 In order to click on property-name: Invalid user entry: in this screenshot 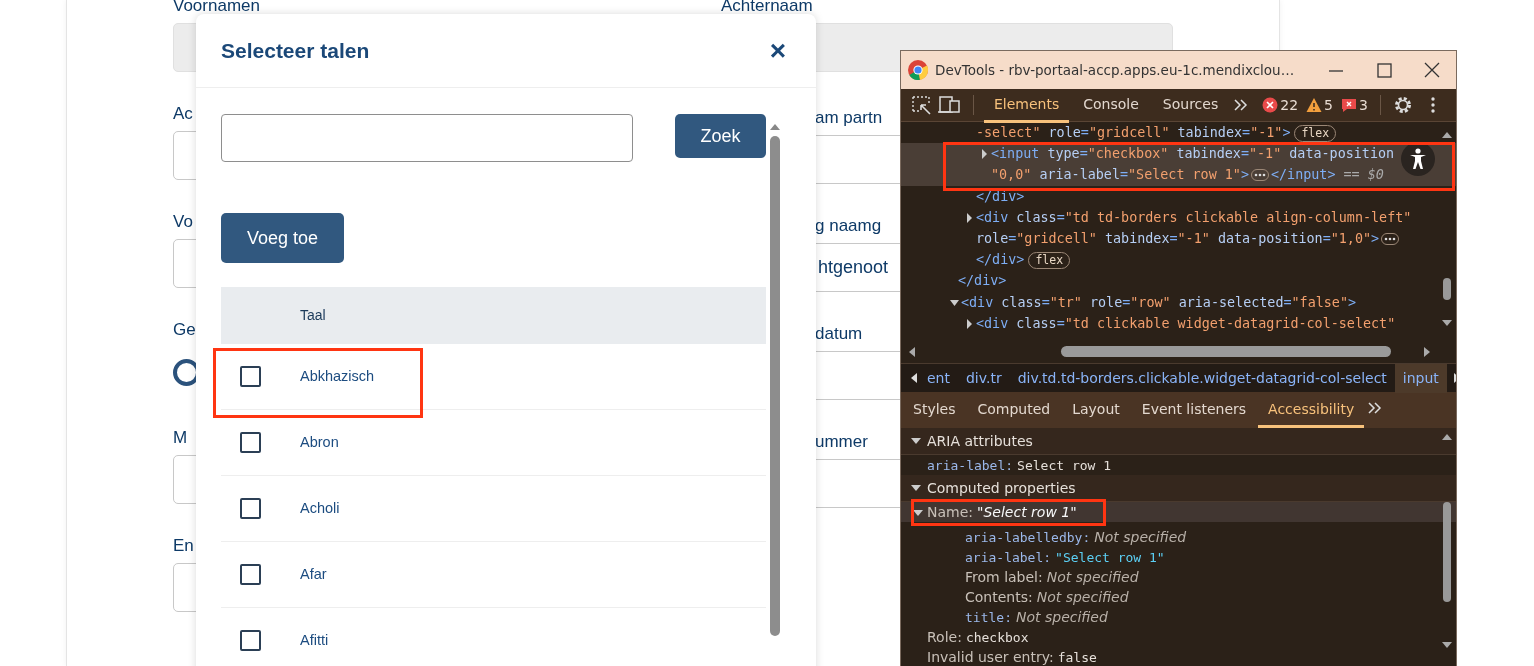, I will do `click(990, 657)`.